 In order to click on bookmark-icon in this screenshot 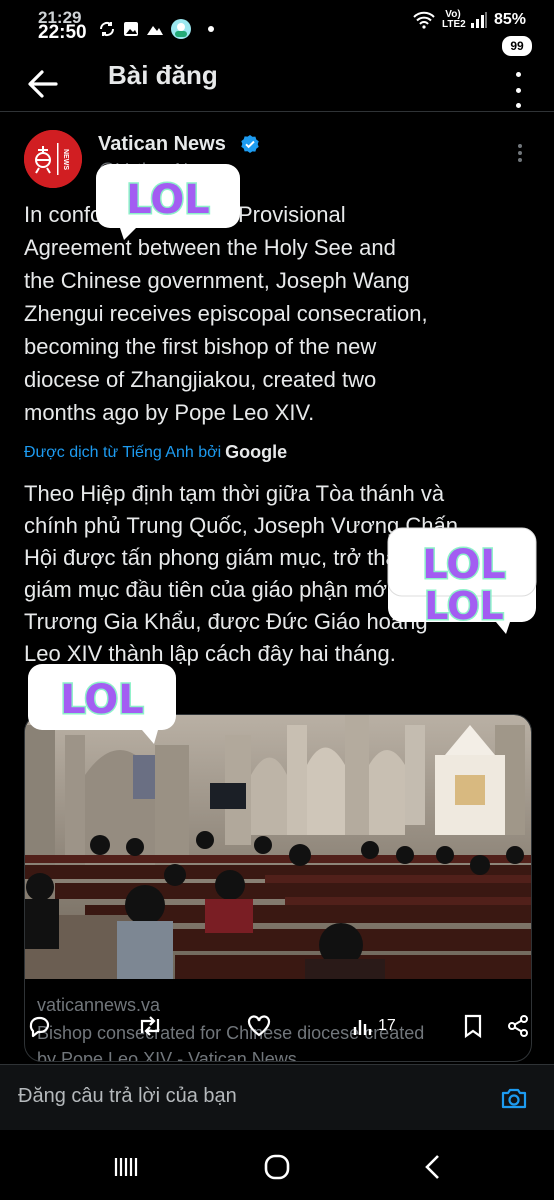, I will do `click(473, 1026)`.